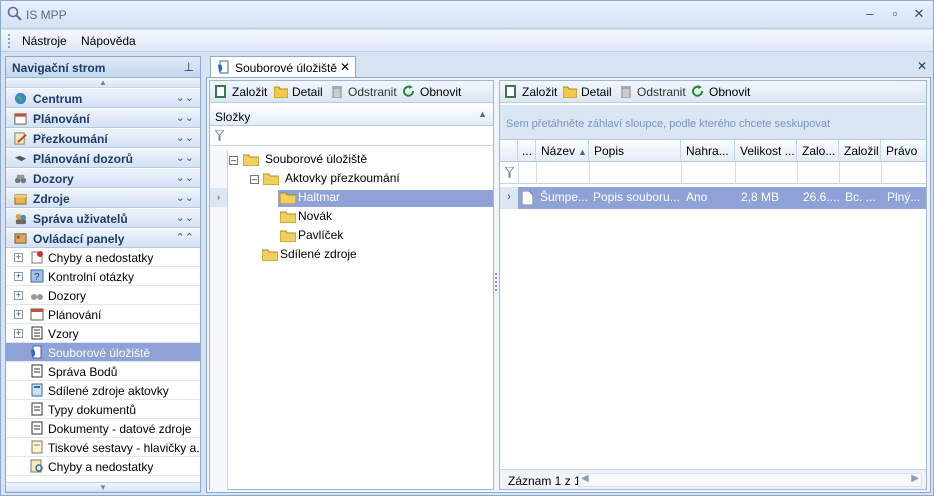 The height and width of the screenshot is (496, 934). I want to click on nav-group-planovani-dozoru: Plánování dozorů ⌄⌄, so click(103, 158).